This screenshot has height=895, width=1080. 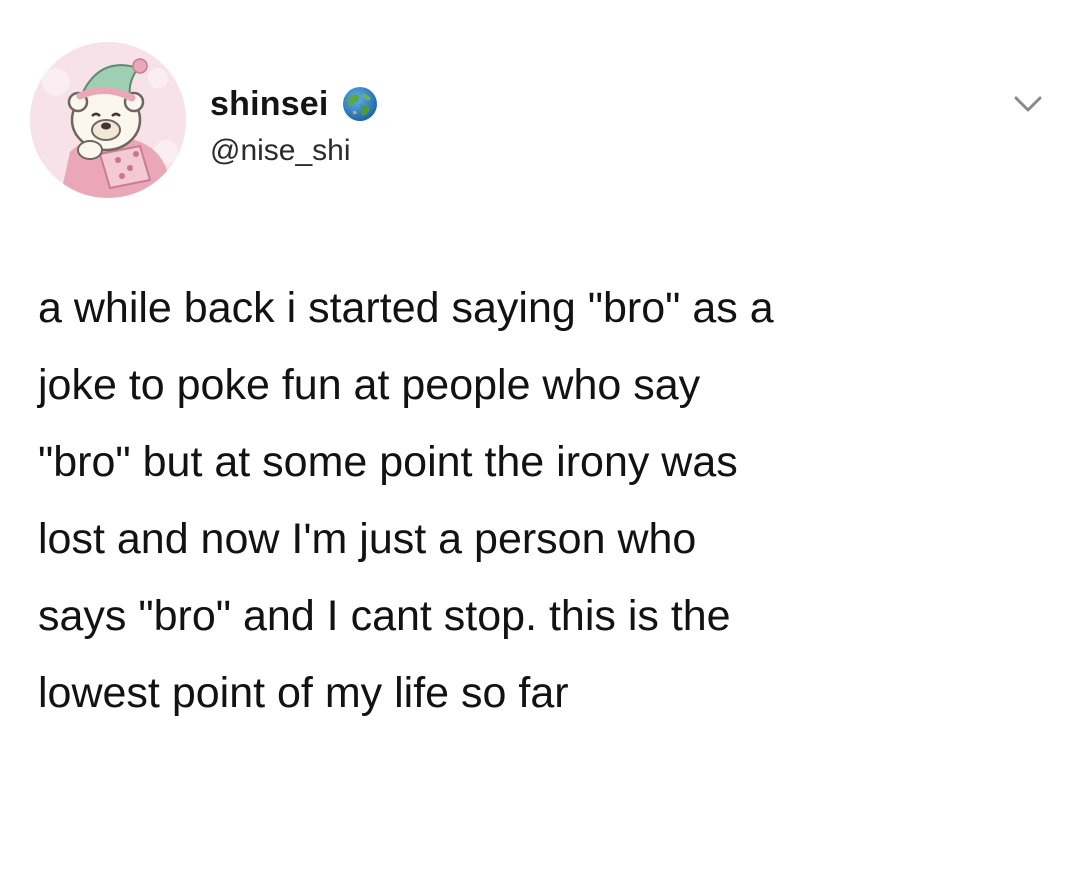 I want to click on tweet-text-line: "bro" but at some point the irony was, so click(x=388, y=462).